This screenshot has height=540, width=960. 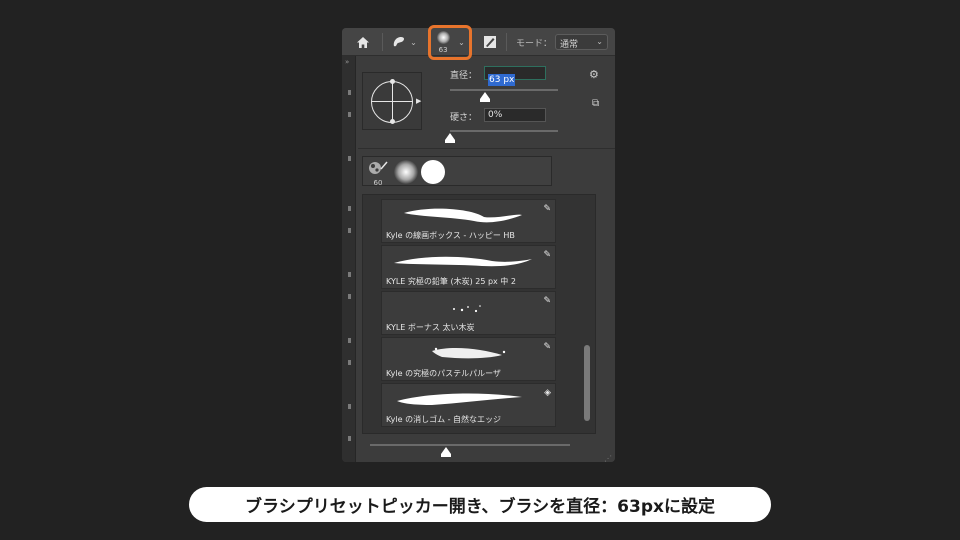 What do you see at coordinates (347, 62) in the screenshot?
I see `collapse-icon: »` at bounding box center [347, 62].